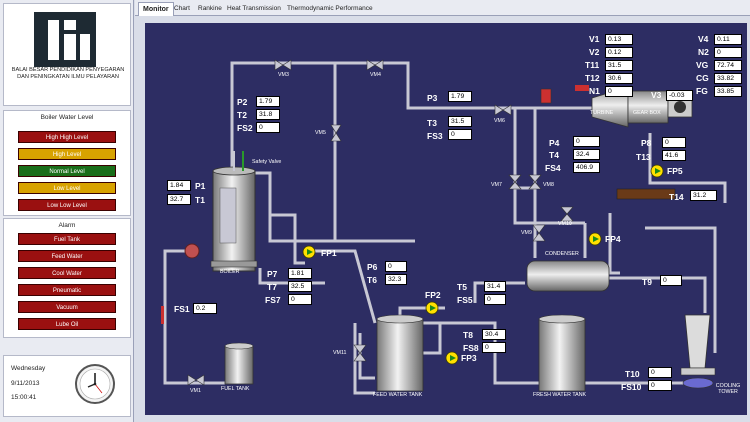  What do you see at coordinates (28, 368) in the screenshot?
I see `day-label: Wednesday` at bounding box center [28, 368].